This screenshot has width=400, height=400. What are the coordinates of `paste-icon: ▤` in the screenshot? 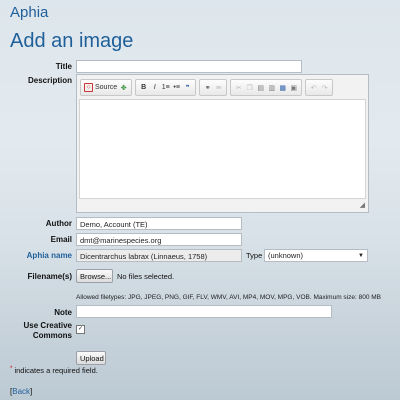 It's located at (260, 87).